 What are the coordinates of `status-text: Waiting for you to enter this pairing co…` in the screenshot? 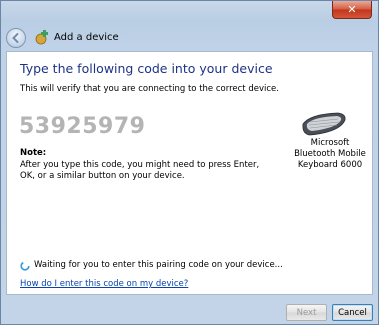 It's located at (158, 265).